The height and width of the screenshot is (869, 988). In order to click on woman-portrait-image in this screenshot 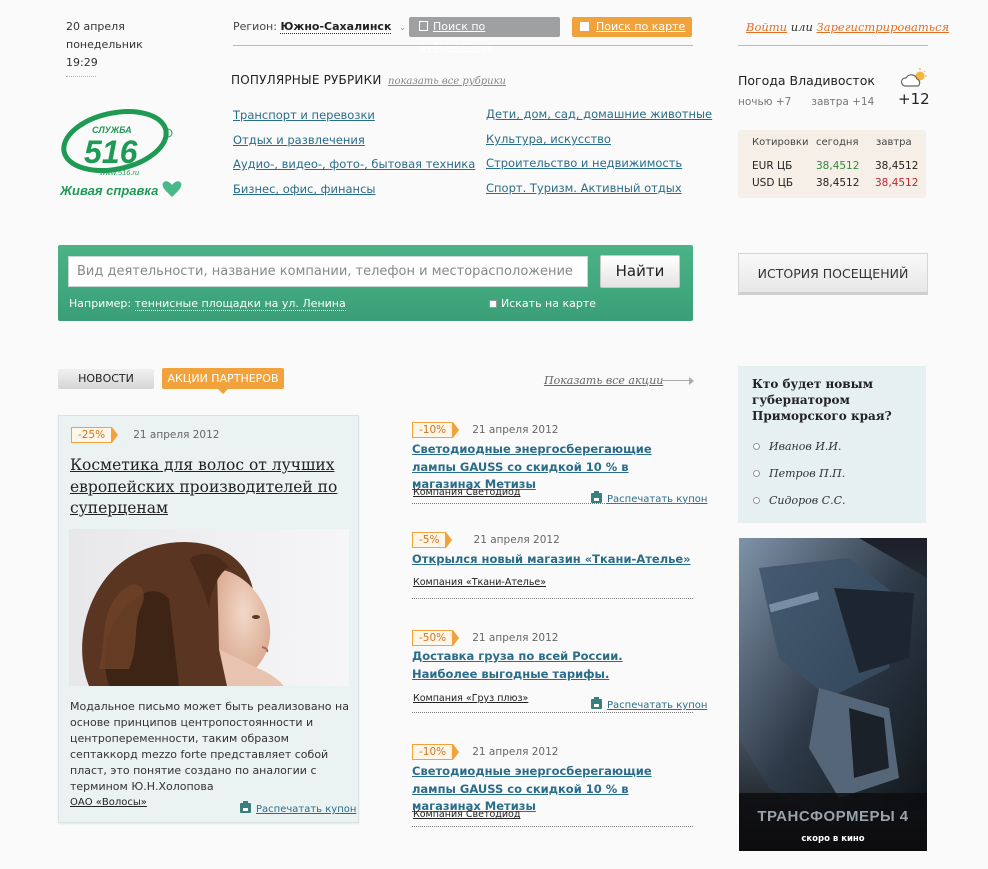, I will do `click(209, 607)`.